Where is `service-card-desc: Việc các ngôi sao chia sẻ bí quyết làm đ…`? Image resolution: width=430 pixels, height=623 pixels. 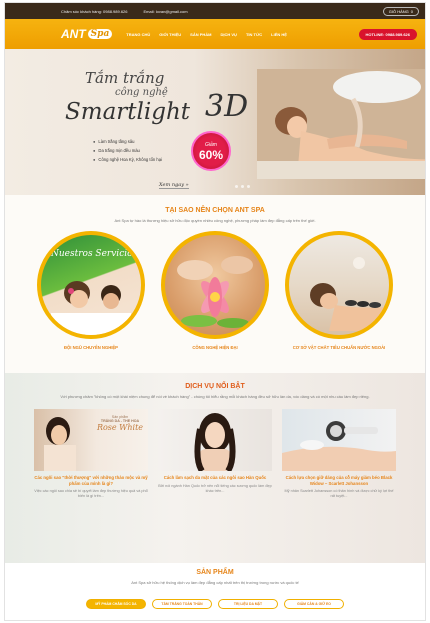 service-card-desc: Việc các ngôi sao chia sẻ bí quyết làm đ… is located at coordinates (91, 493).